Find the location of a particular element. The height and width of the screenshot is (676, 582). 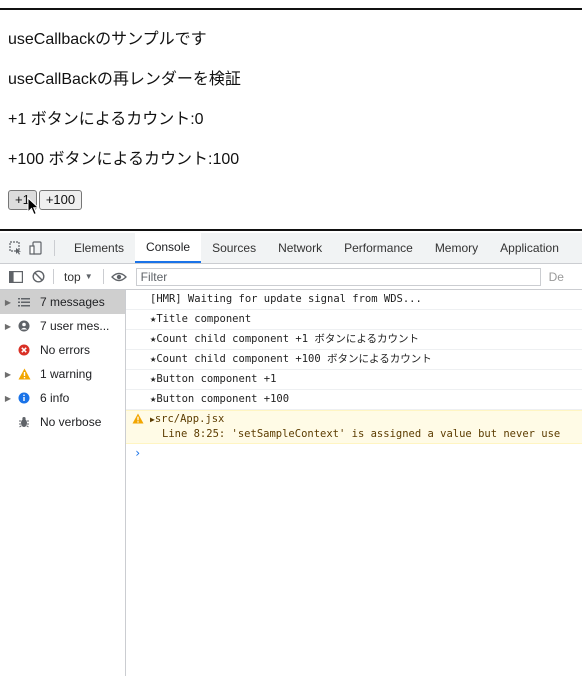

info-icon is located at coordinates (24, 398).